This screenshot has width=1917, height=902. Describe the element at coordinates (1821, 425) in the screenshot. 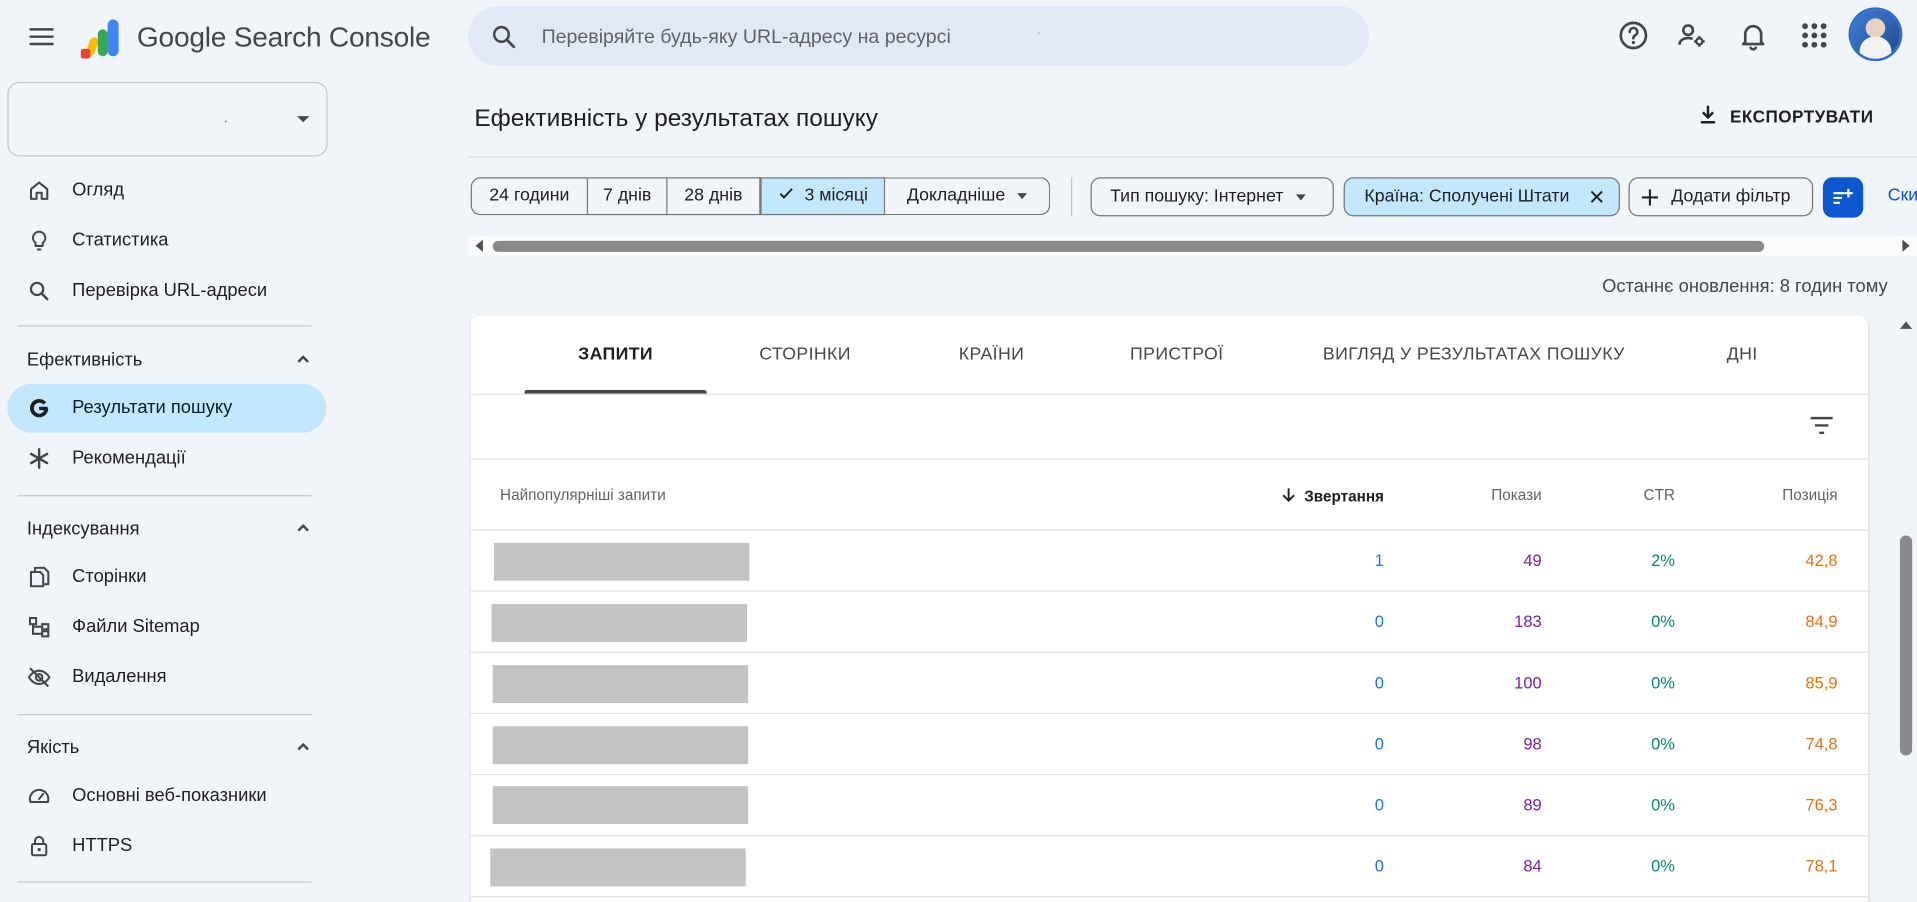

I see `filter-rows-icon` at that location.